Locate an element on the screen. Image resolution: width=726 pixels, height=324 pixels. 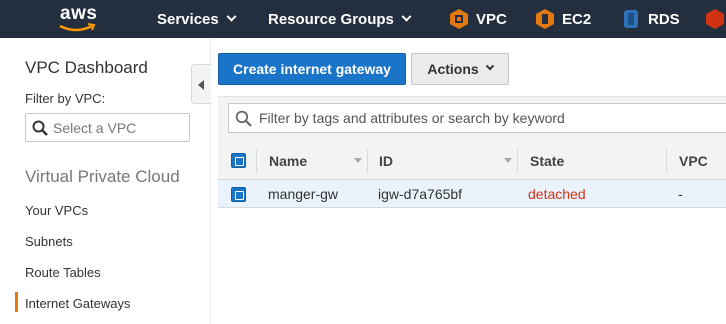
sidebar-item-your-vpcs: Your VPCs is located at coordinates (56, 210).